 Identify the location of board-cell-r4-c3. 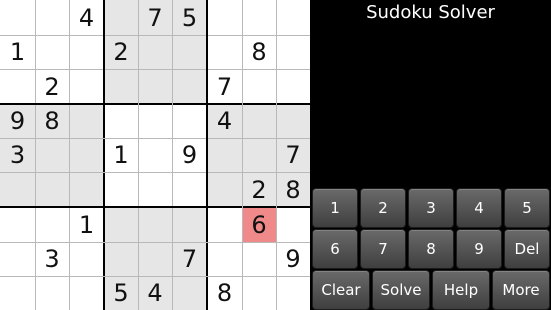
(86, 121).